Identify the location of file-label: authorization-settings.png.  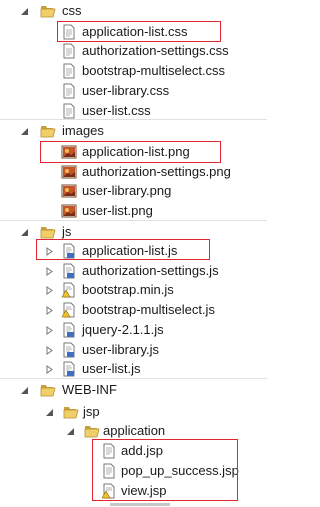
(156, 171).